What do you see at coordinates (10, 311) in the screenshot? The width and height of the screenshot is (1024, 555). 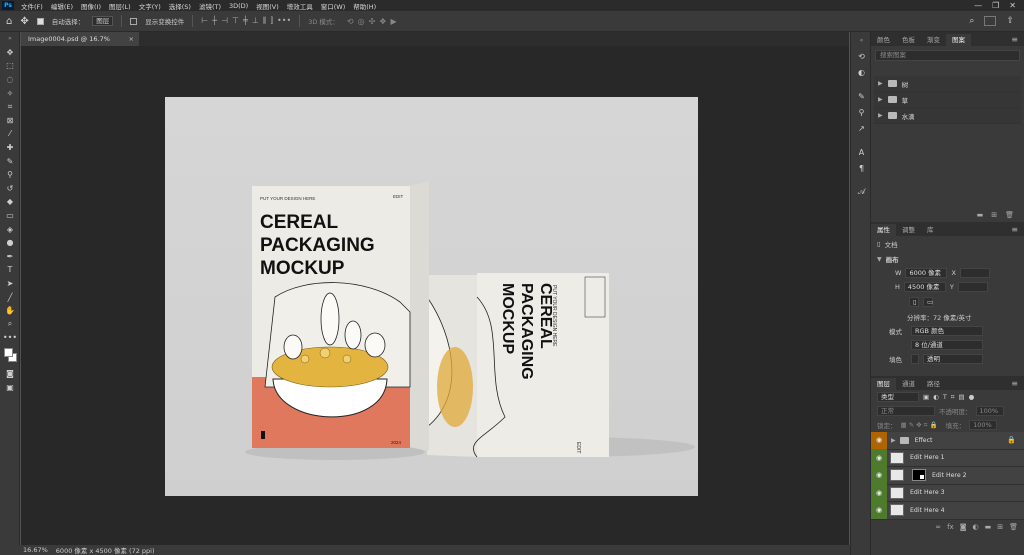 I see `hand-tool-icon: ✋` at bounding box center [10, 311].